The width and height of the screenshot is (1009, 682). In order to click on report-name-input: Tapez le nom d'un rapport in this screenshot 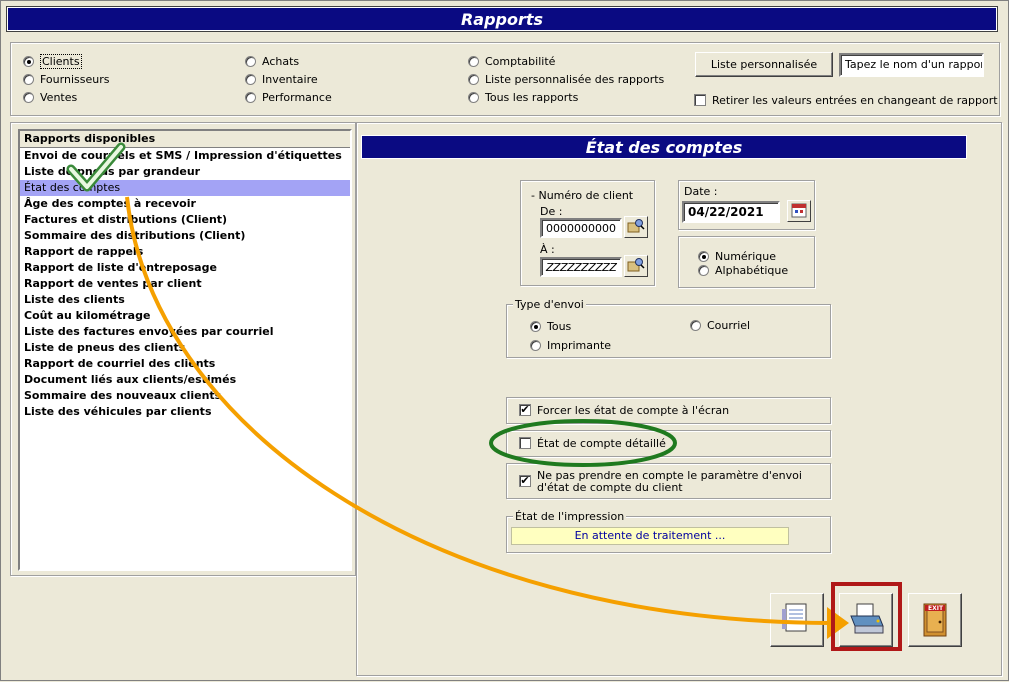, I will do `click(911, 65)`.